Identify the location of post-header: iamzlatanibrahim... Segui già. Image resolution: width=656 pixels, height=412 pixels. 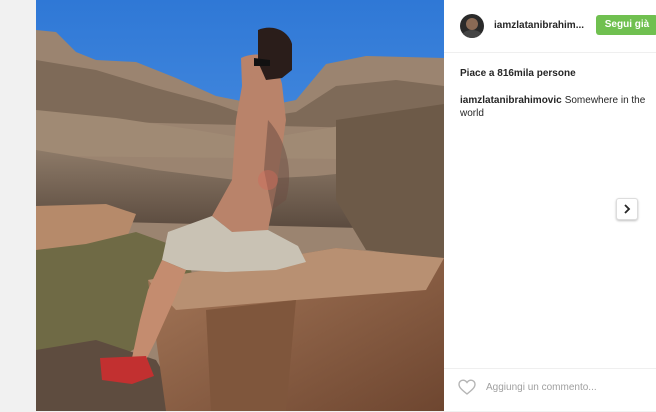
(550, 26).